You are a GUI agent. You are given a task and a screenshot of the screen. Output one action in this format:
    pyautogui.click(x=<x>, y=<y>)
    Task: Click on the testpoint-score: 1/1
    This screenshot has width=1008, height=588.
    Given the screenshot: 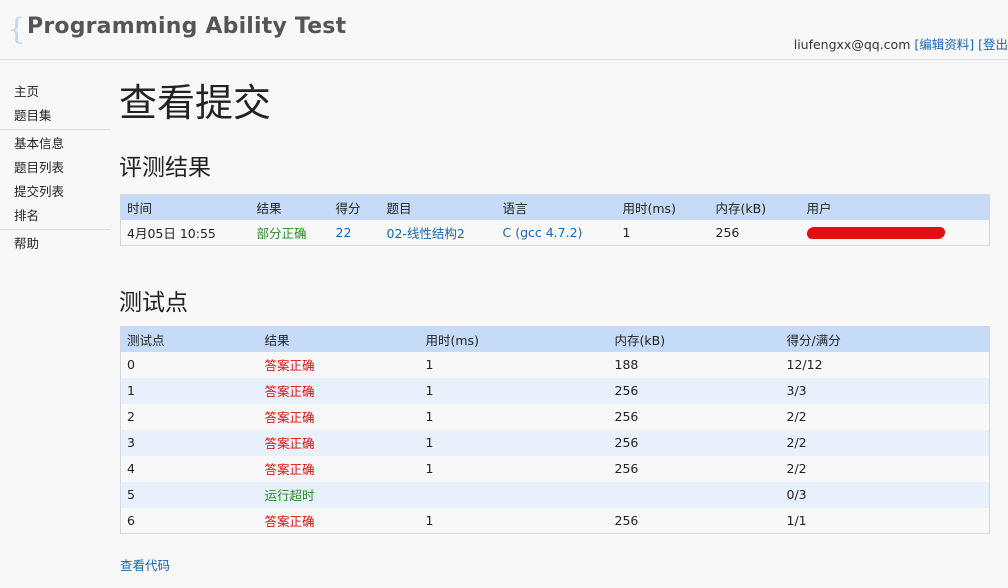 What is the action you would take?
    pyautogui.click(x=885, y=520)
    